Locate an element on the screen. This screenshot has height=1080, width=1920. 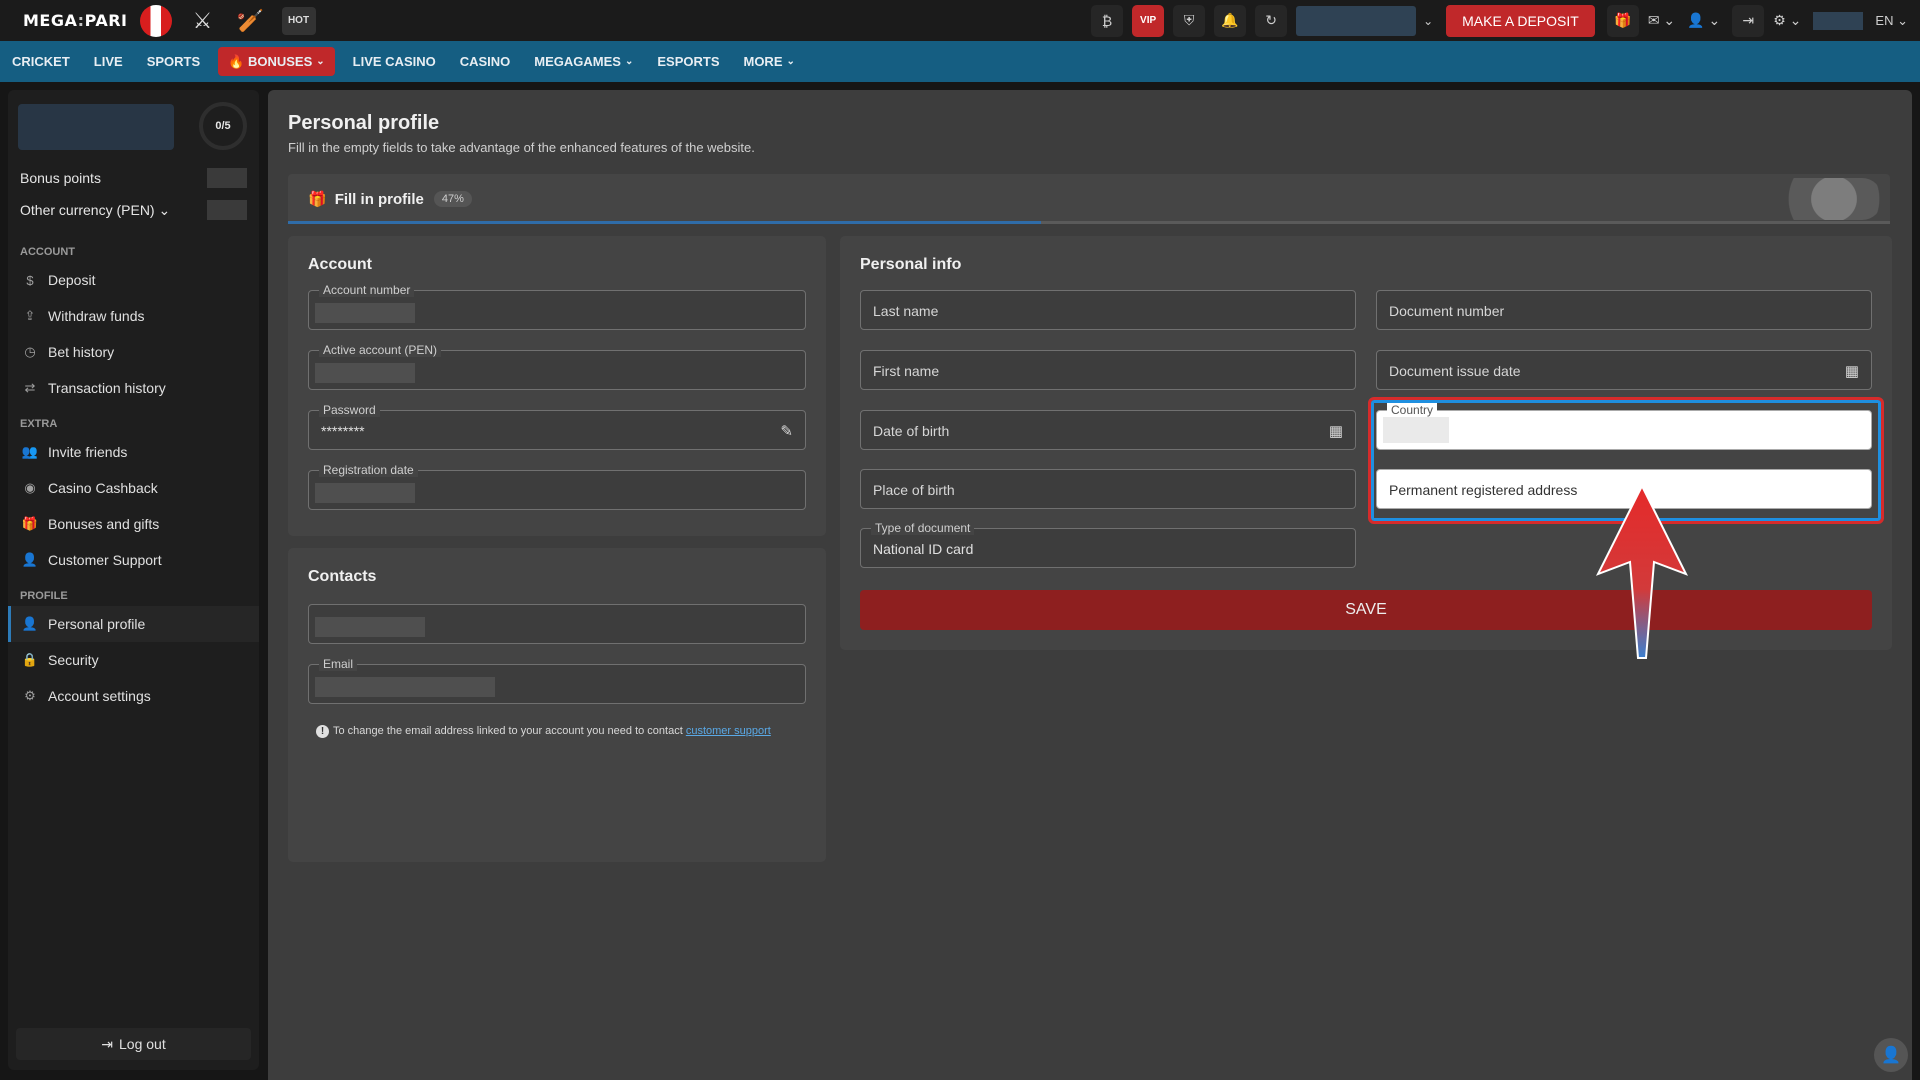
sidebar-item-label: Security is located at coordinates (73, 660).